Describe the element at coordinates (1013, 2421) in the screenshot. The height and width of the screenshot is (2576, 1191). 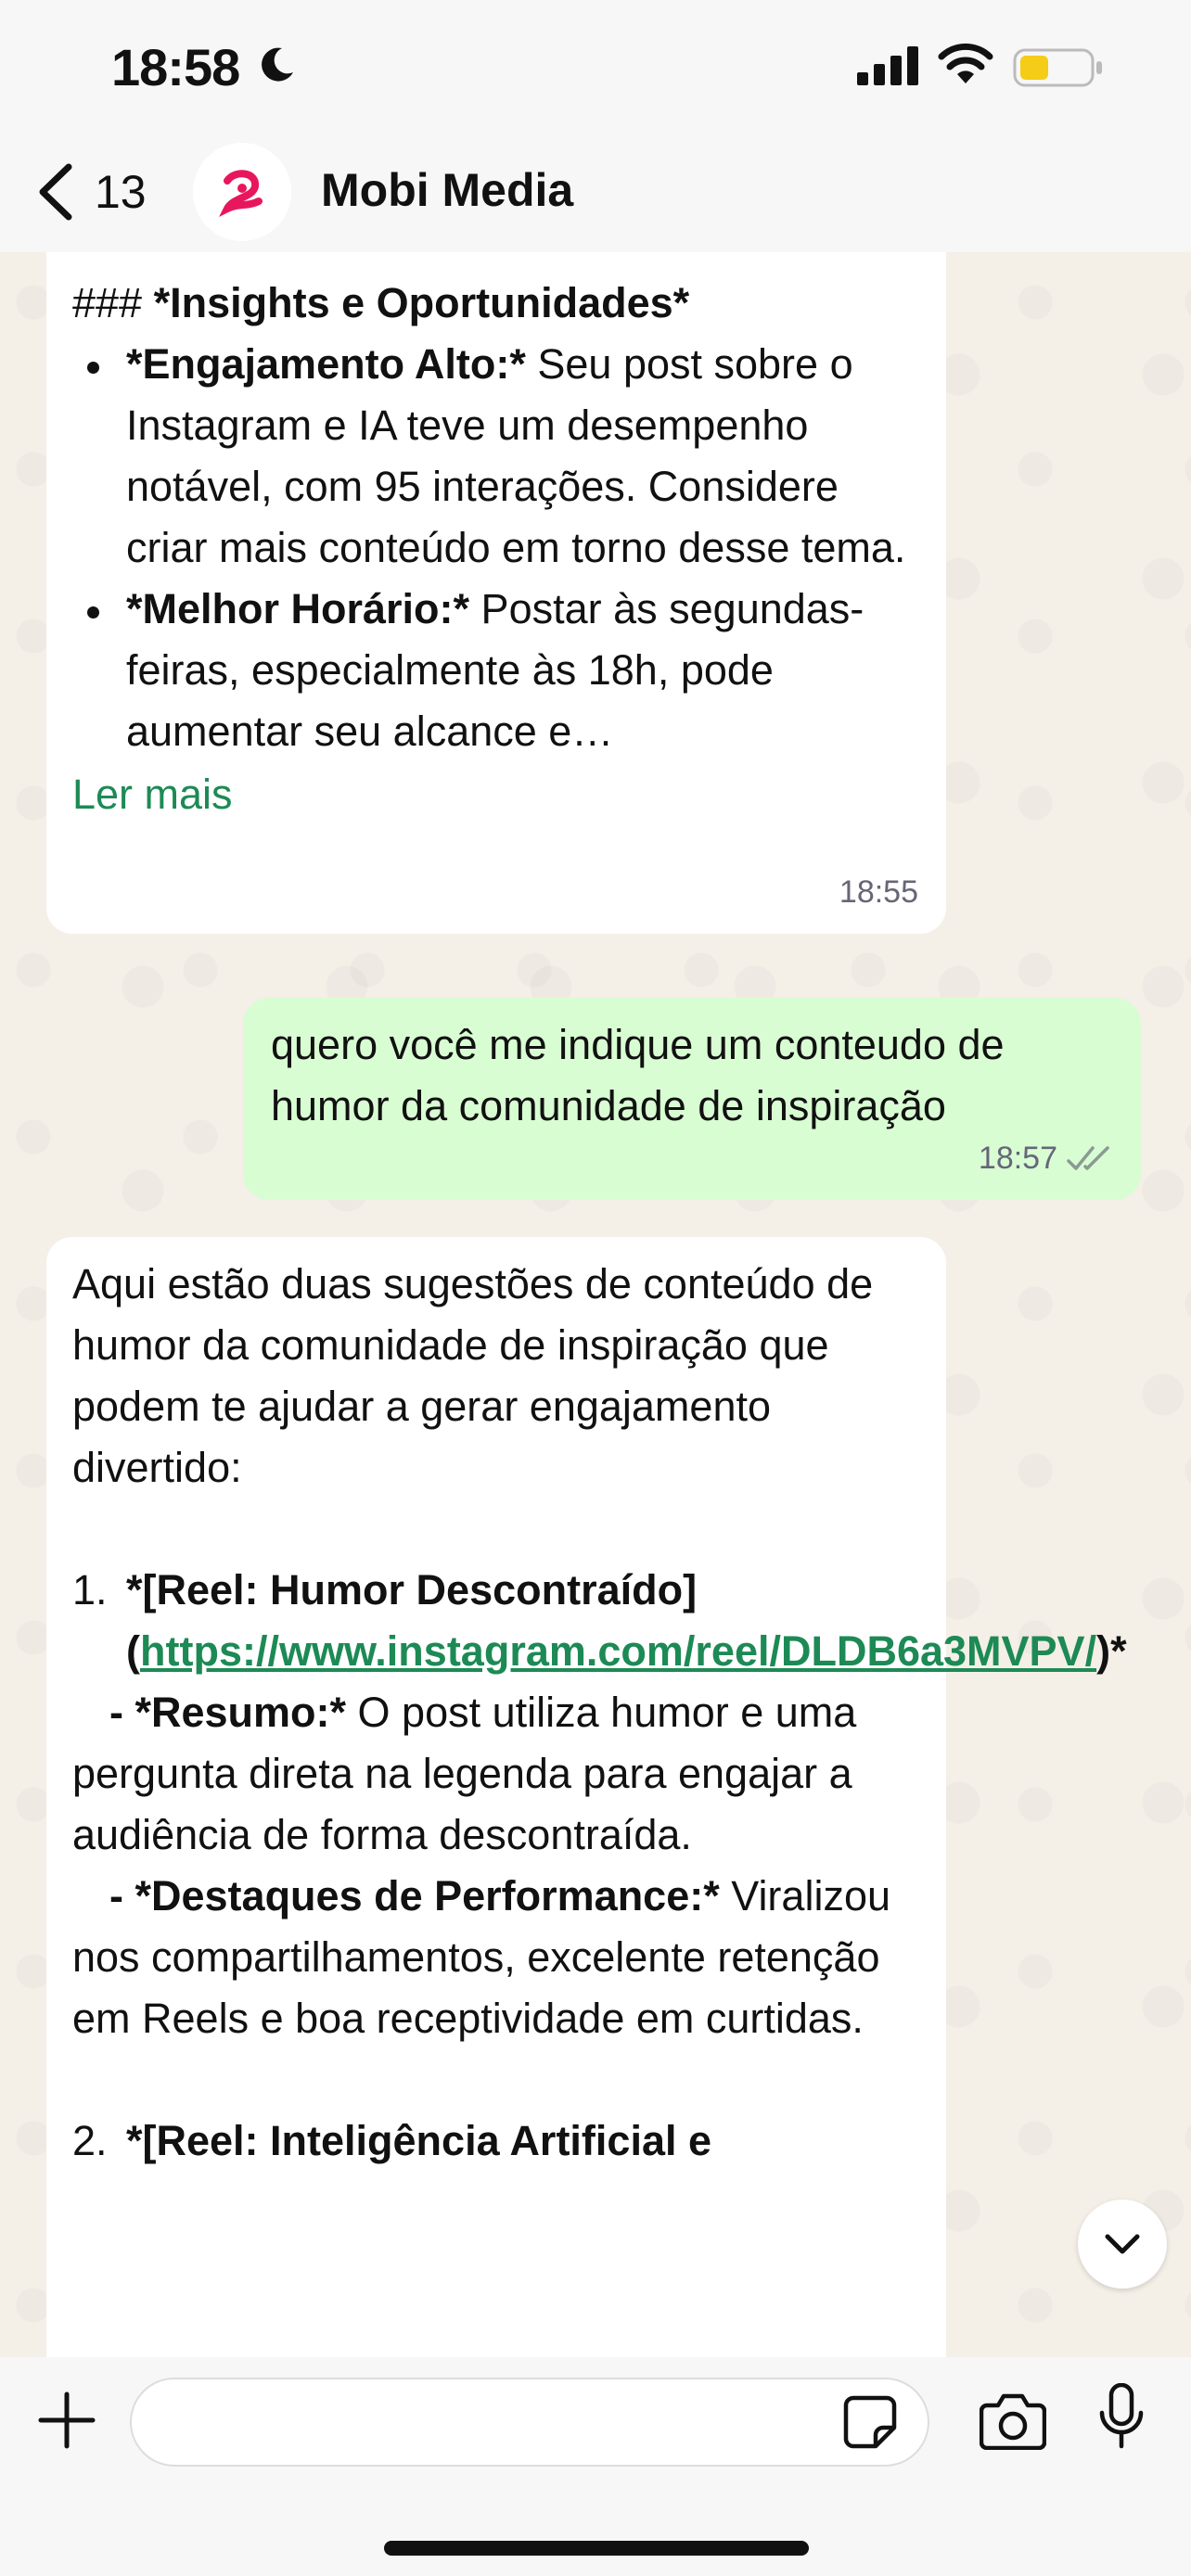
I see `camera-icon` at that location.